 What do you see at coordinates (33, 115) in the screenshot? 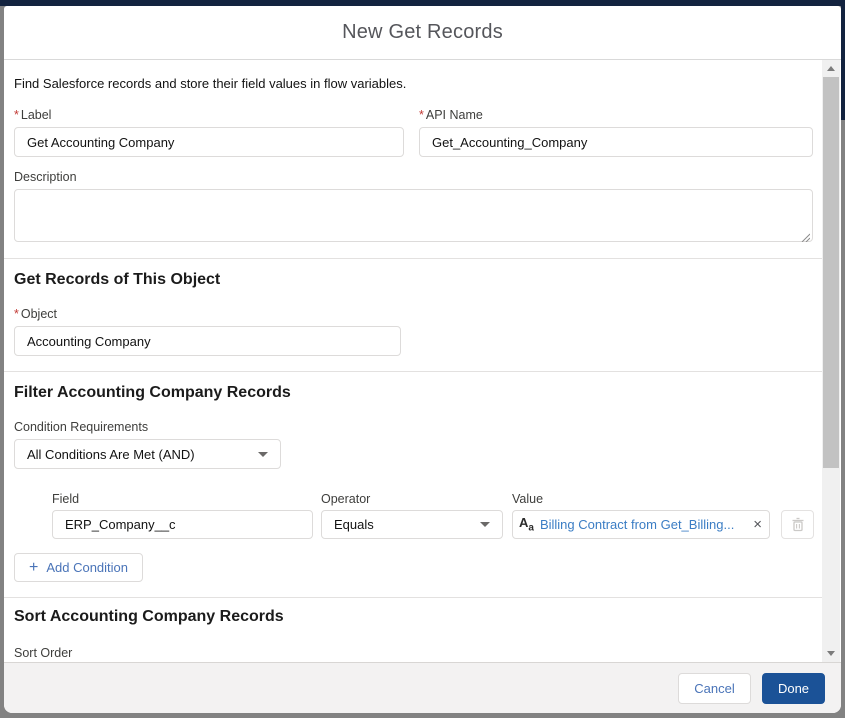
I see `label-field-label: * Label` at bounding box center [33, 115].